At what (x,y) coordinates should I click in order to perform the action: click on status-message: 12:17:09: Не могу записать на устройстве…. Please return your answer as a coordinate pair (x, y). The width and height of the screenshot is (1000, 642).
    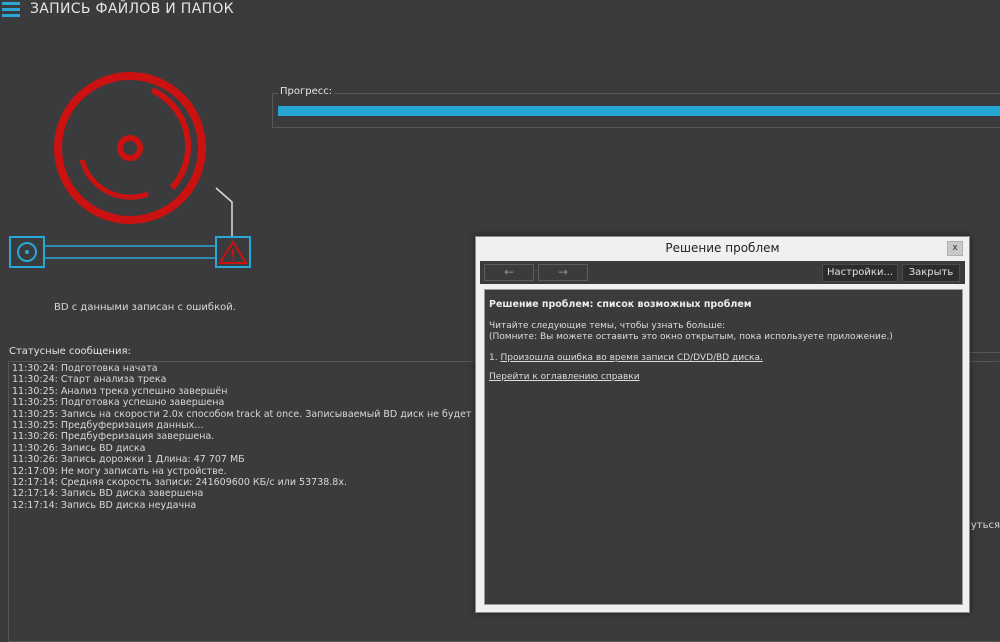
    Looking at the image, I should click on (119, 471).